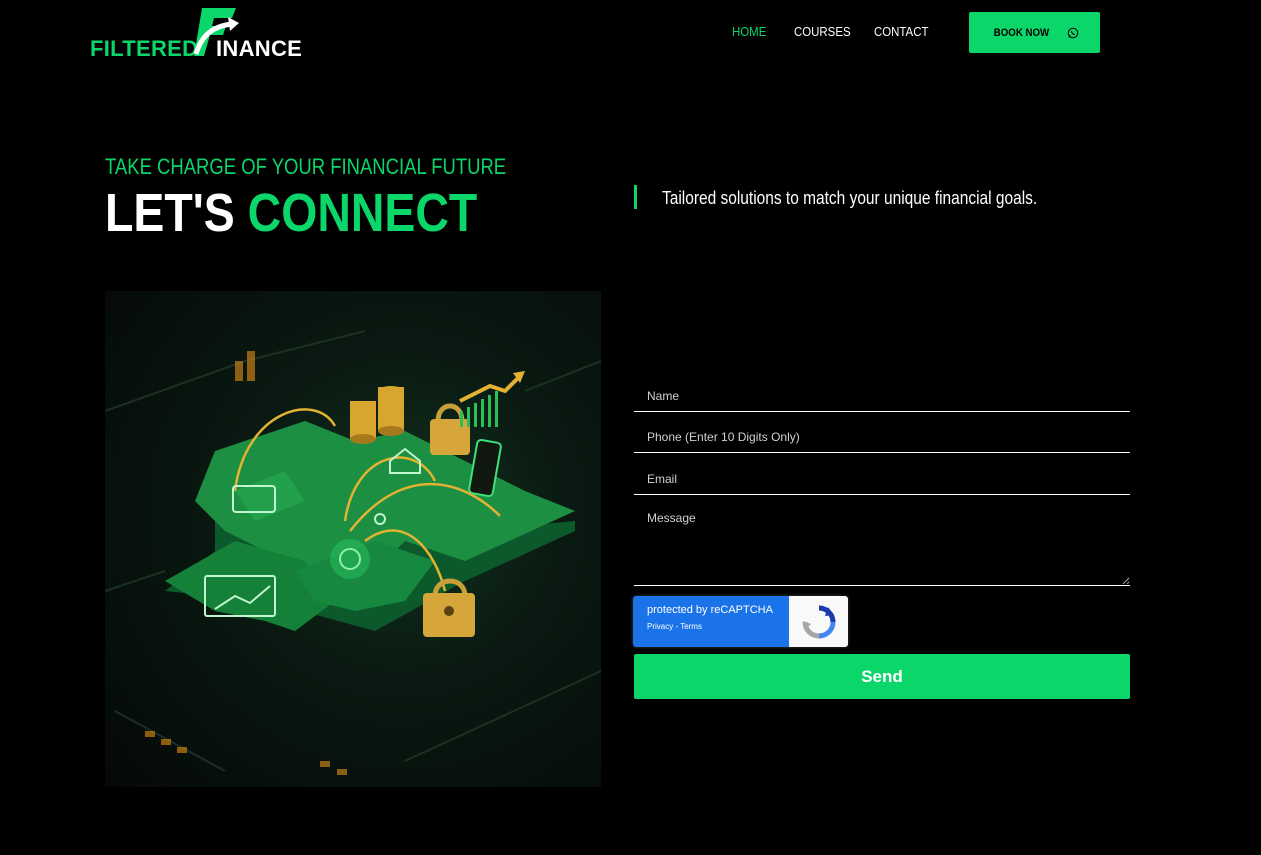 This screenshot has height=855, width=1261. Describe the element at coordinates (882, 544) in the screenshot. I see `message-textarea` at that location.